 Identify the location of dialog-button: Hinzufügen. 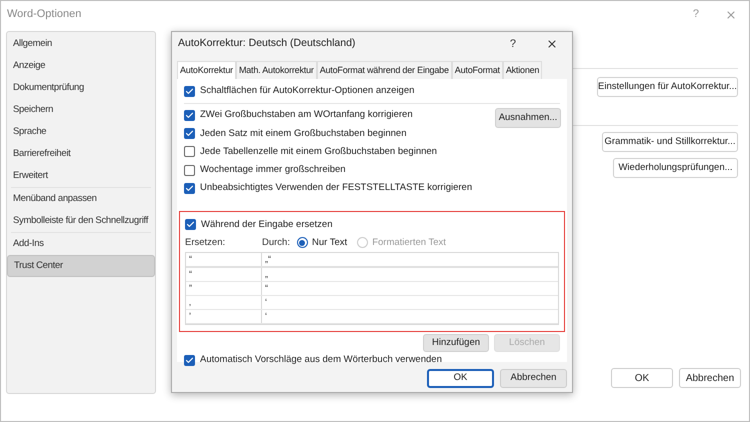
(456, 343).